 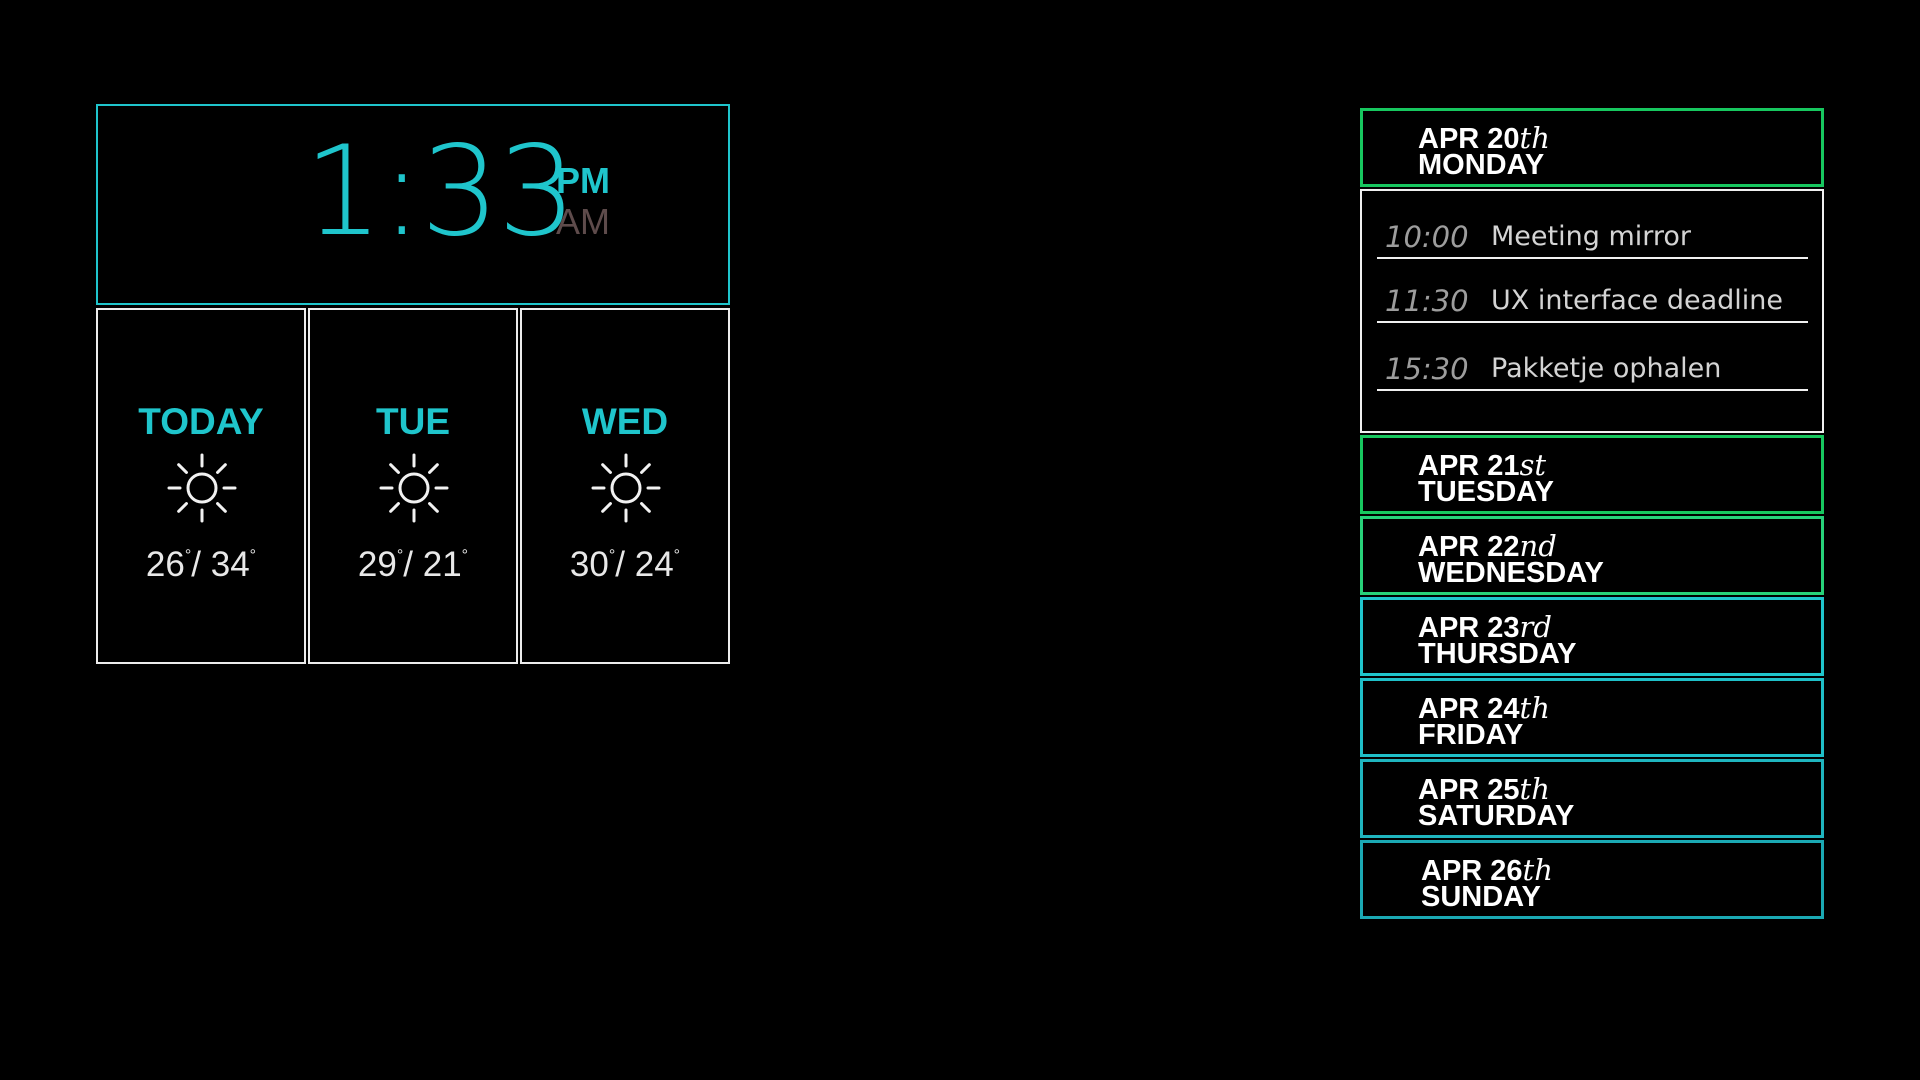 What do you see at coordinates (1496, 816) in the screenshot?
I see `day-weekday: SATURDAY` at bounding box center [1496, 816].